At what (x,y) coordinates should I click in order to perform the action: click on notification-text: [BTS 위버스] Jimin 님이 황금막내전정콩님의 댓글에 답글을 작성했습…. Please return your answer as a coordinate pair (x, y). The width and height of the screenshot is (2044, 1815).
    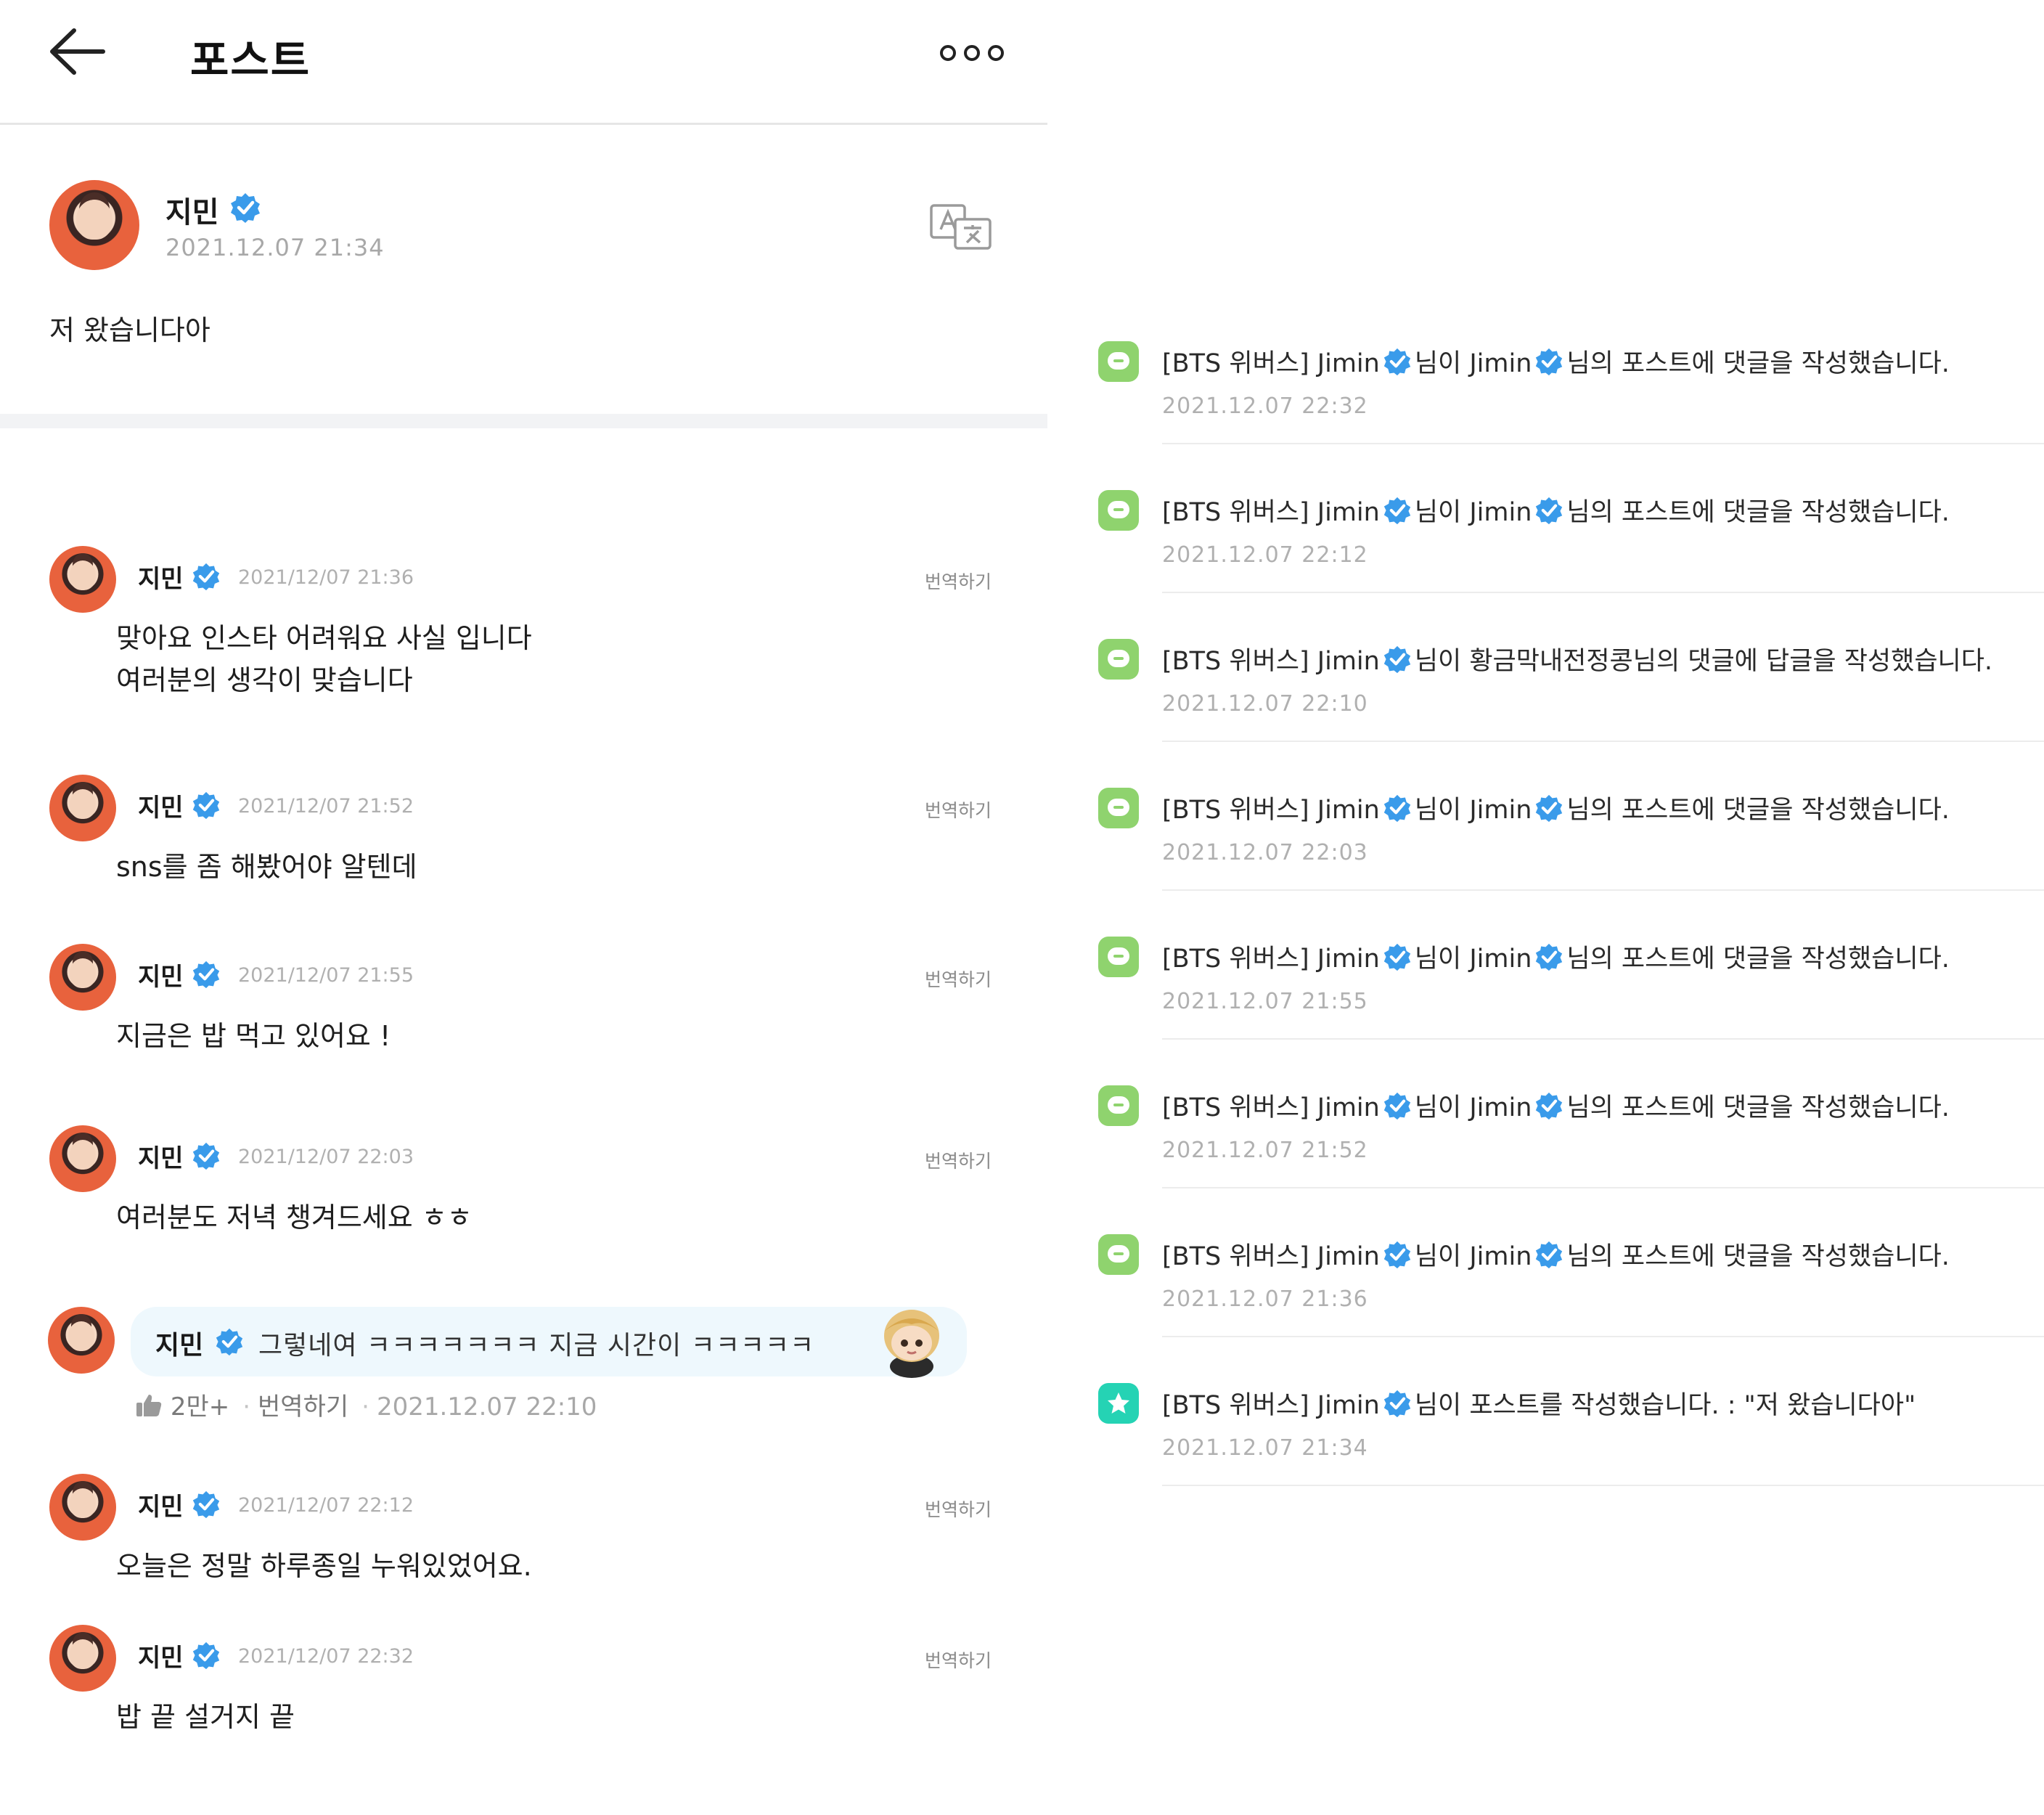
    Looking at the image, I should click on (1577, 658).